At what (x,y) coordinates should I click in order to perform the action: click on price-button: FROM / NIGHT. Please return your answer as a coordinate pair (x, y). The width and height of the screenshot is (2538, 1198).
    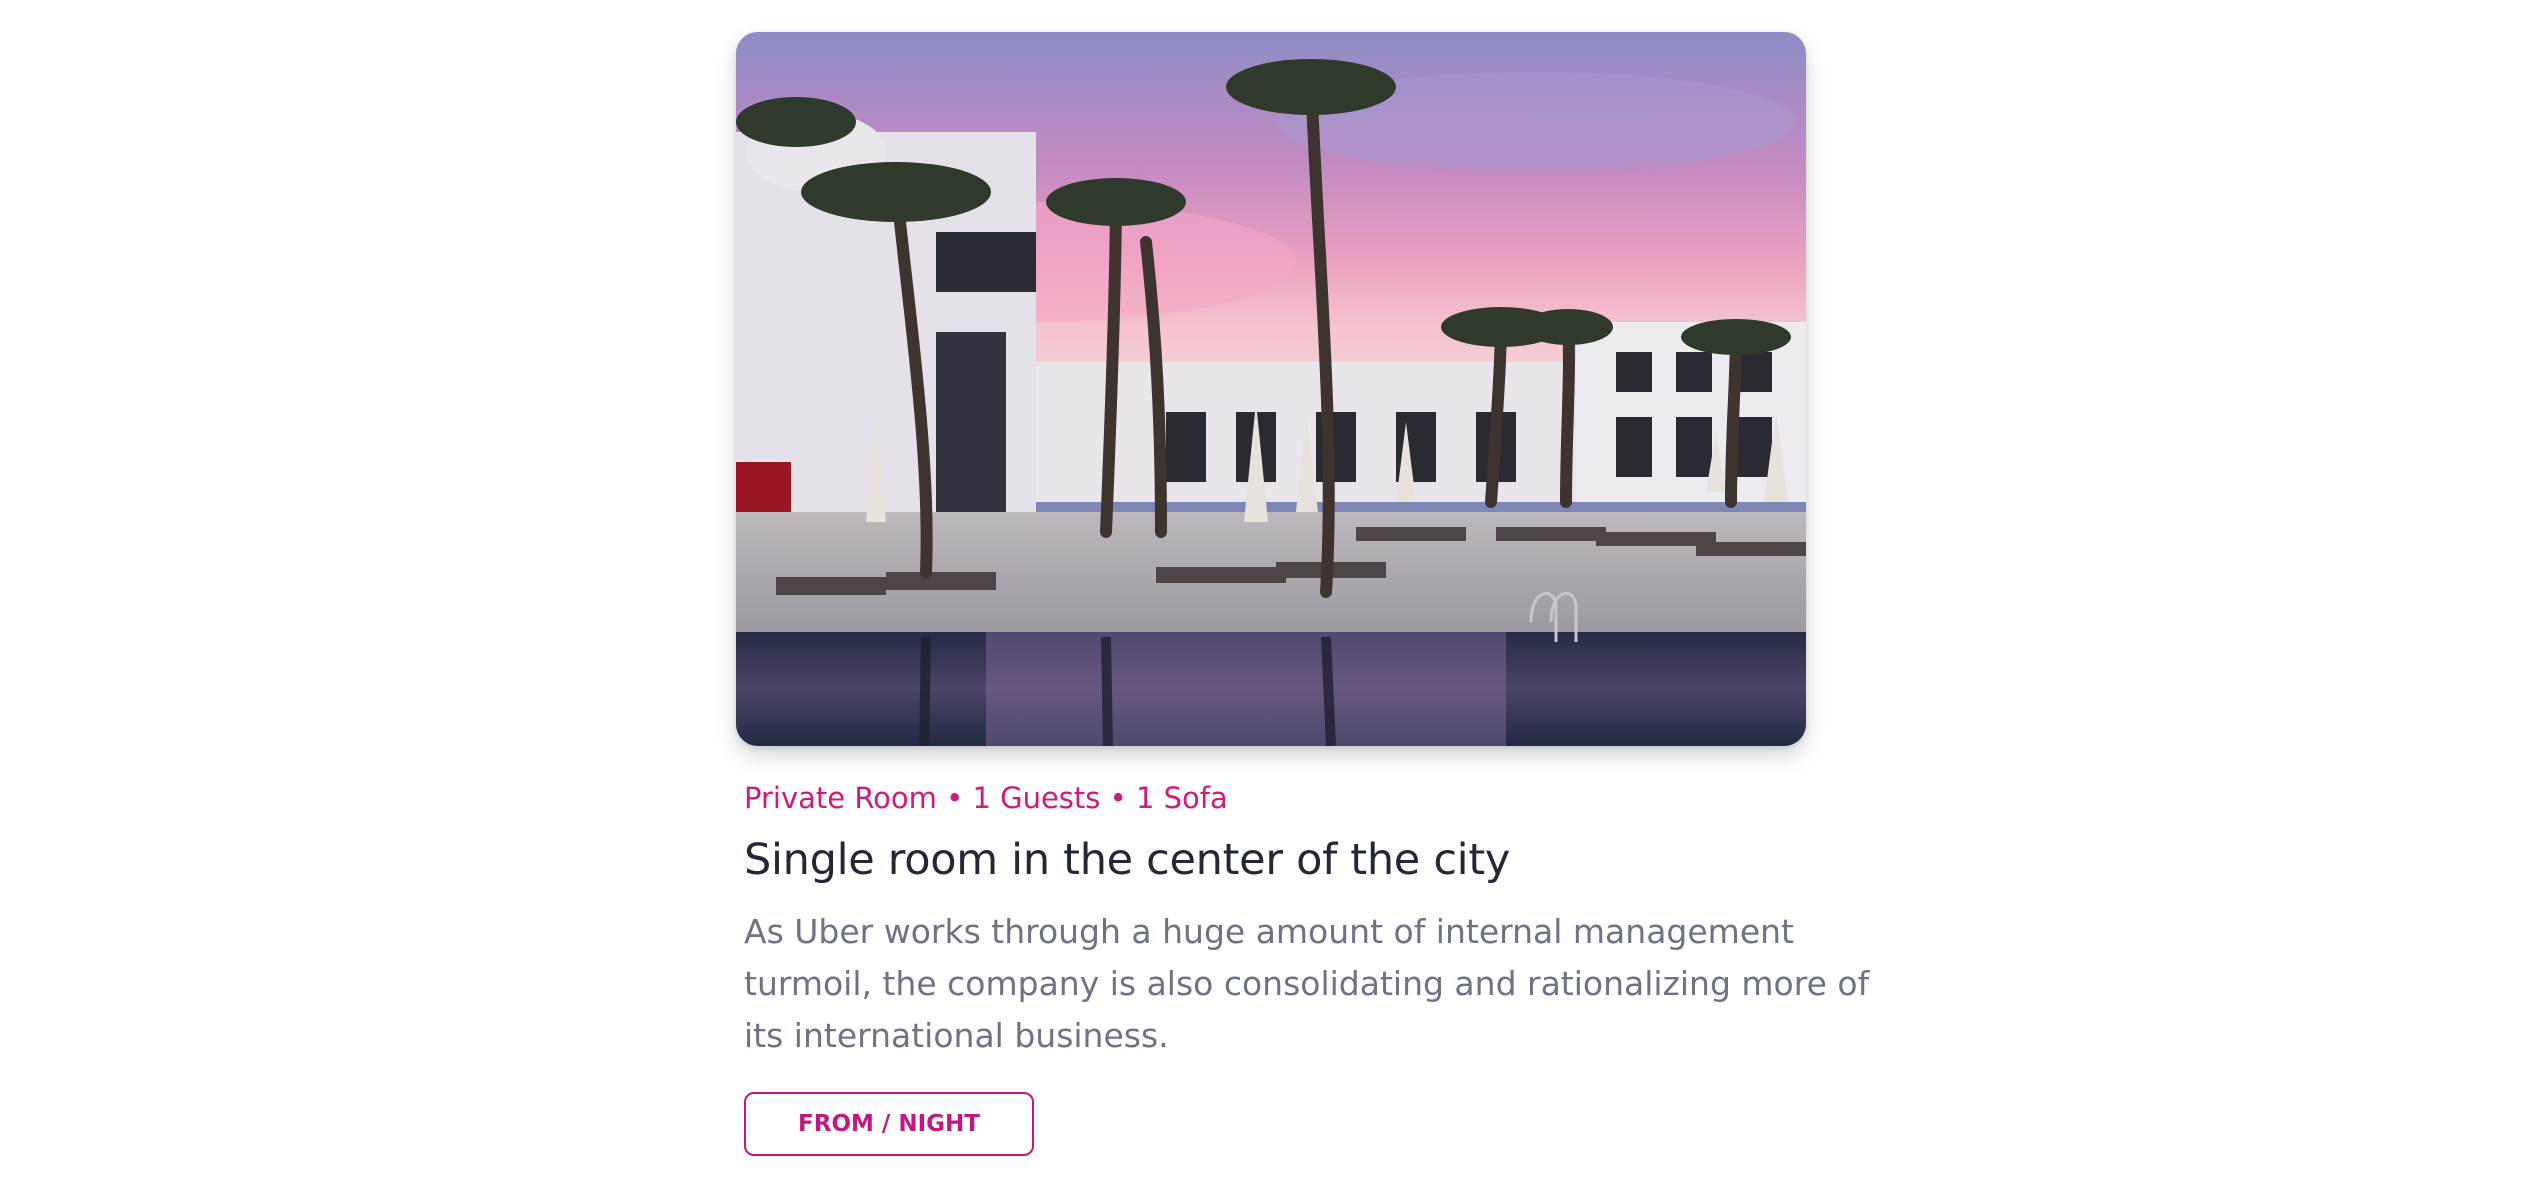
    Looking at the image, I should click on (889, 1124).